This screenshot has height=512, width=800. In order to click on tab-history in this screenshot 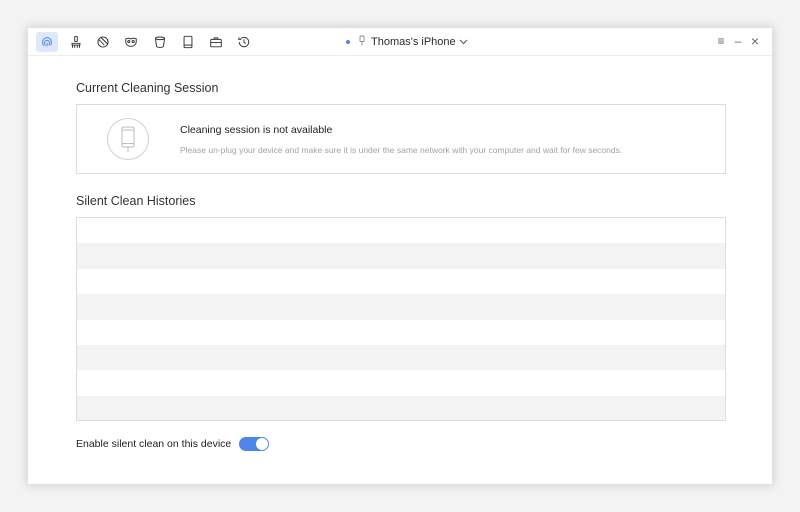, I will do `click(244, 42)`.